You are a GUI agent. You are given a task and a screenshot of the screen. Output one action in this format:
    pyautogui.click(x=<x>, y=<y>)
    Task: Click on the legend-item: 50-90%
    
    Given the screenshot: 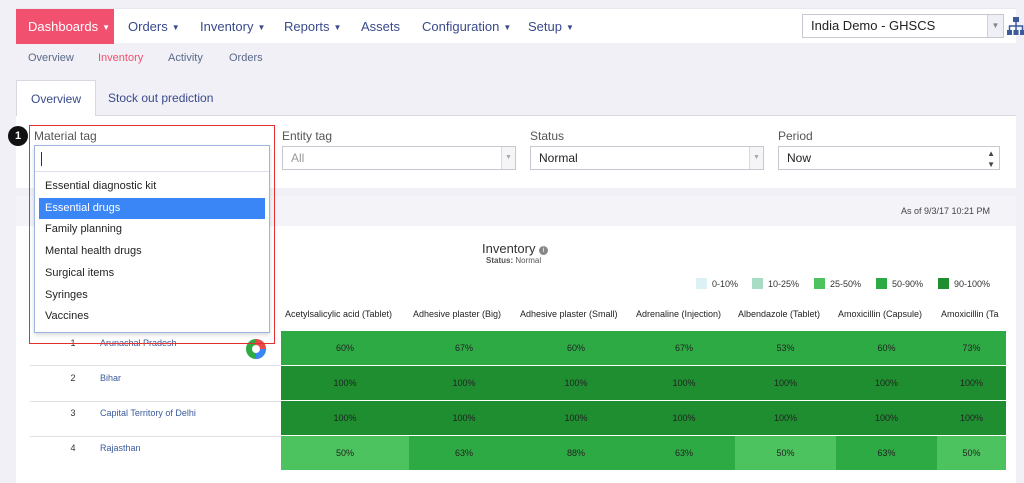 What is the action you would take?
    pyautogui.click(x=899, y=284)
    